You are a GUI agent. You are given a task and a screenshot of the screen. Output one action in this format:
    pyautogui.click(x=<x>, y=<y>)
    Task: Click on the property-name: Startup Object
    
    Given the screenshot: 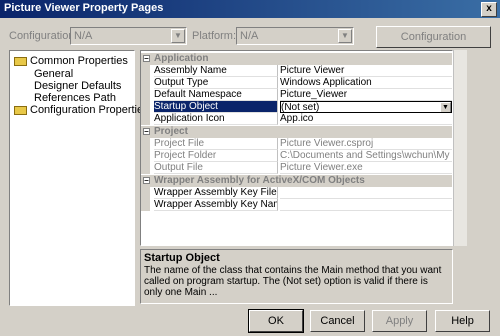 What is the action you would take?
    pyautogui.click(x=216, y=107)
    